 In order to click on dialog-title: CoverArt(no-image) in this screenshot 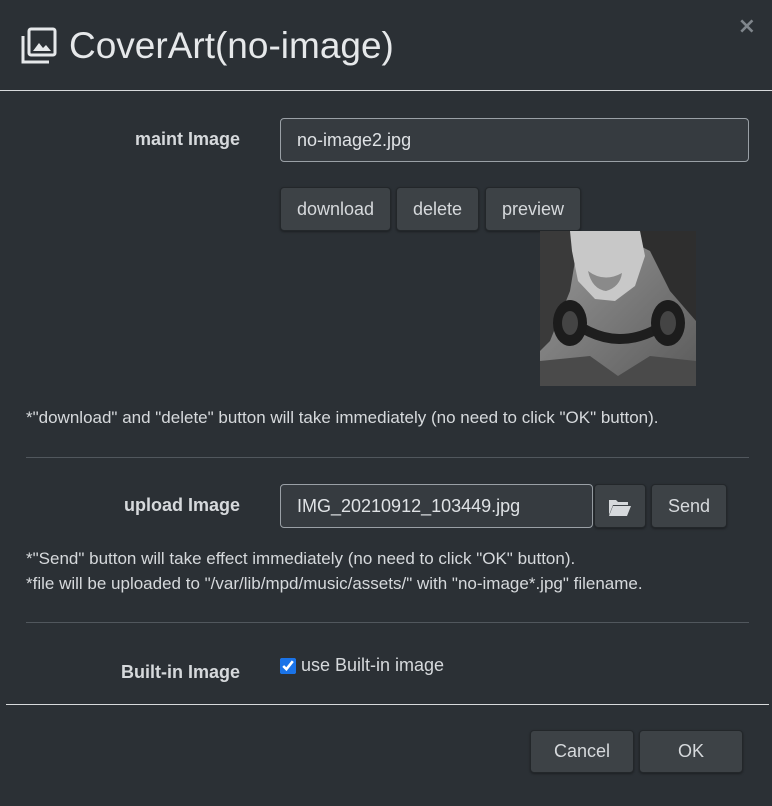, I will do `click(231, 45)`.